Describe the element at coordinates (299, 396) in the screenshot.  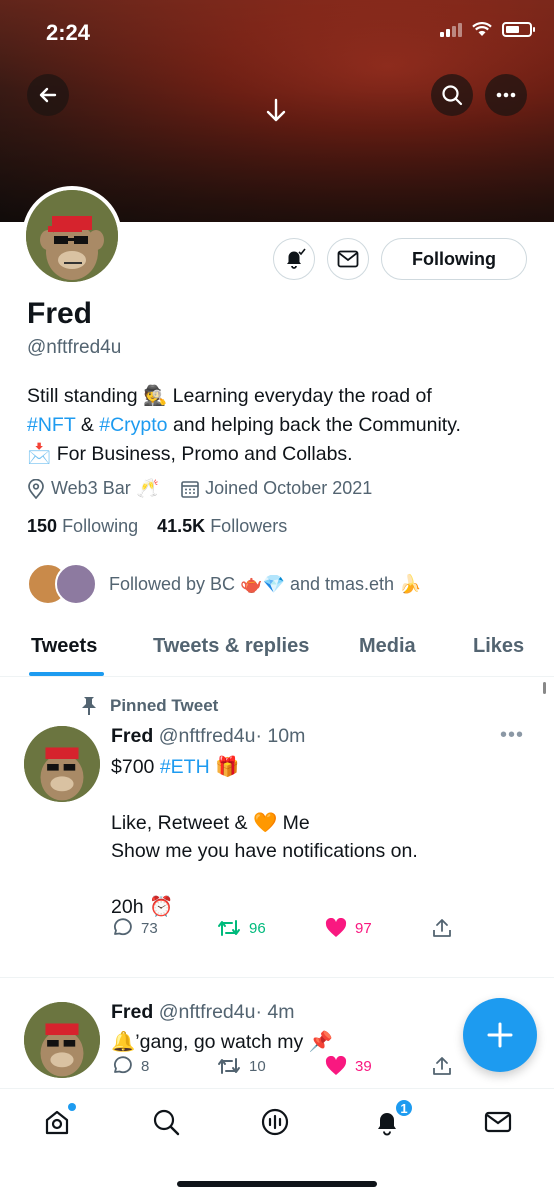
I see `bio-text: Learning everyday the road of` at that location.